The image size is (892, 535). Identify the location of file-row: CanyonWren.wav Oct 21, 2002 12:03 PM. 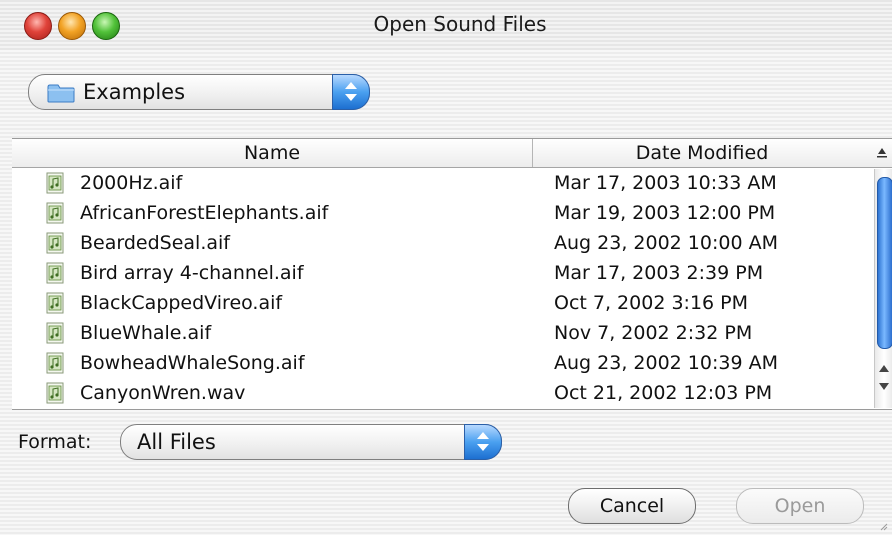
(442, 394).